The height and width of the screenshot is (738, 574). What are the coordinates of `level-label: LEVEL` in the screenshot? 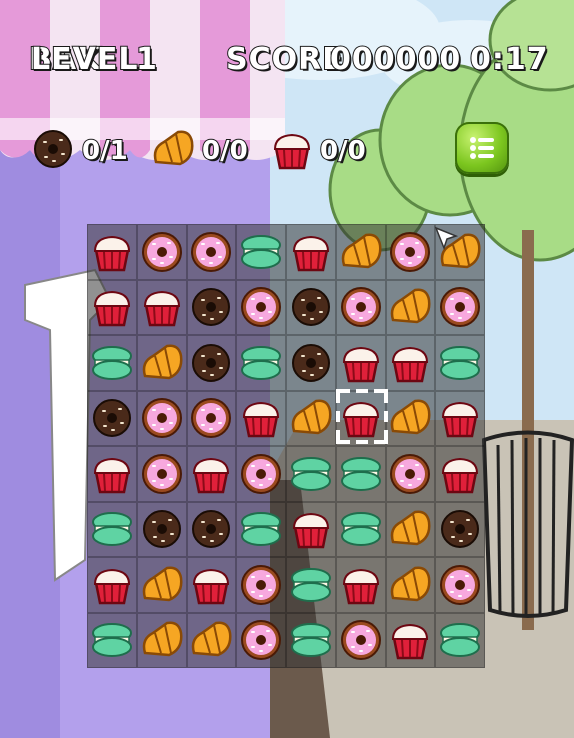 It's located at (84, 59).